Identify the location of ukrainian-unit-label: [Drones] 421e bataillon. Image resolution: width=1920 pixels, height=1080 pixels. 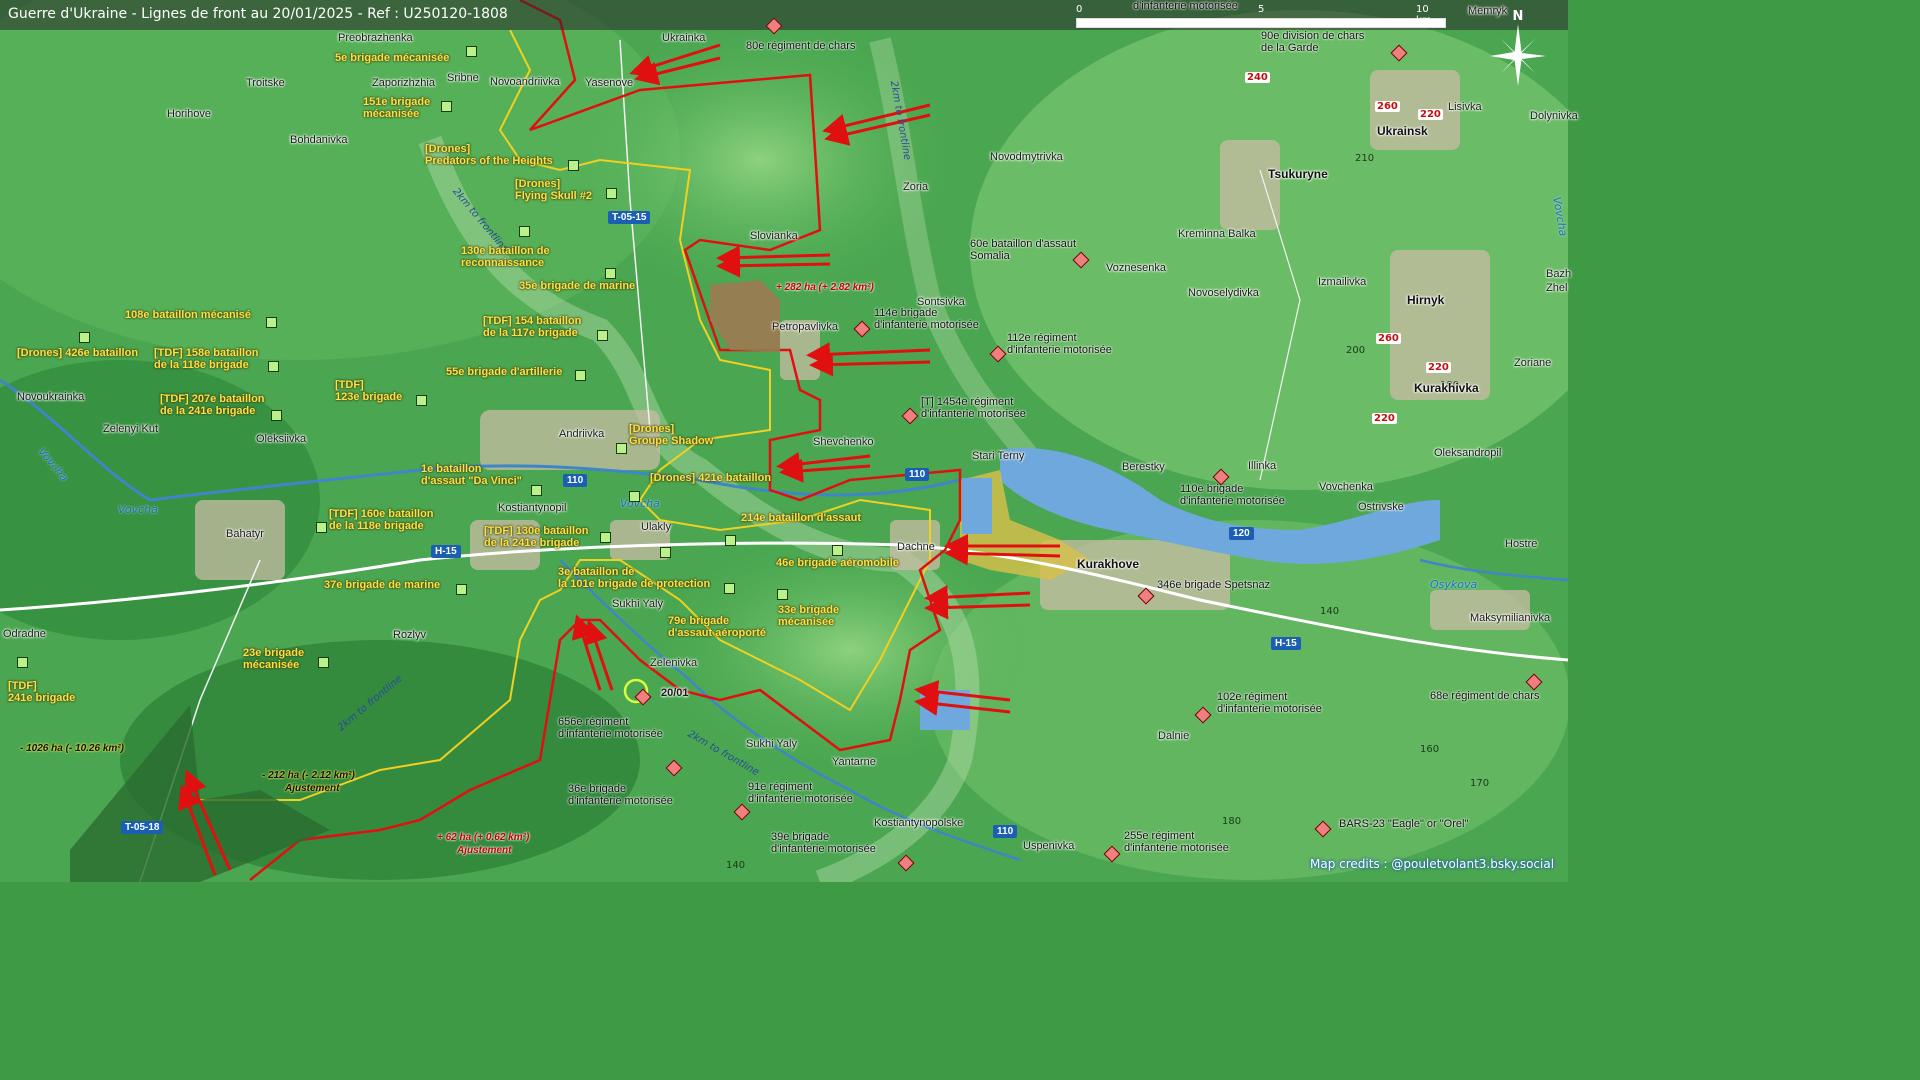
(710, 478).